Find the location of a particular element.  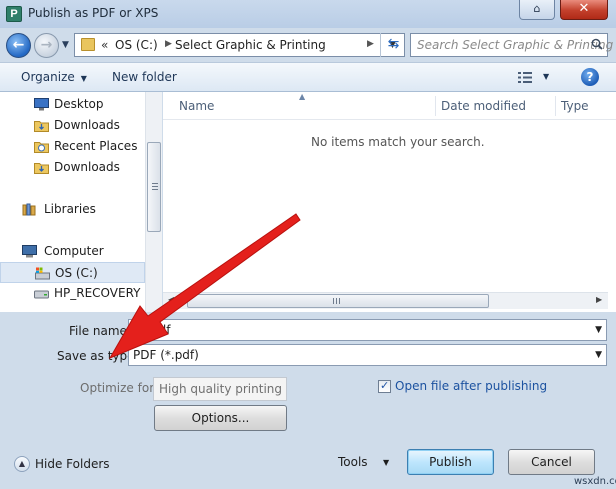

desktop-icon is located at coordinates (41, 104).